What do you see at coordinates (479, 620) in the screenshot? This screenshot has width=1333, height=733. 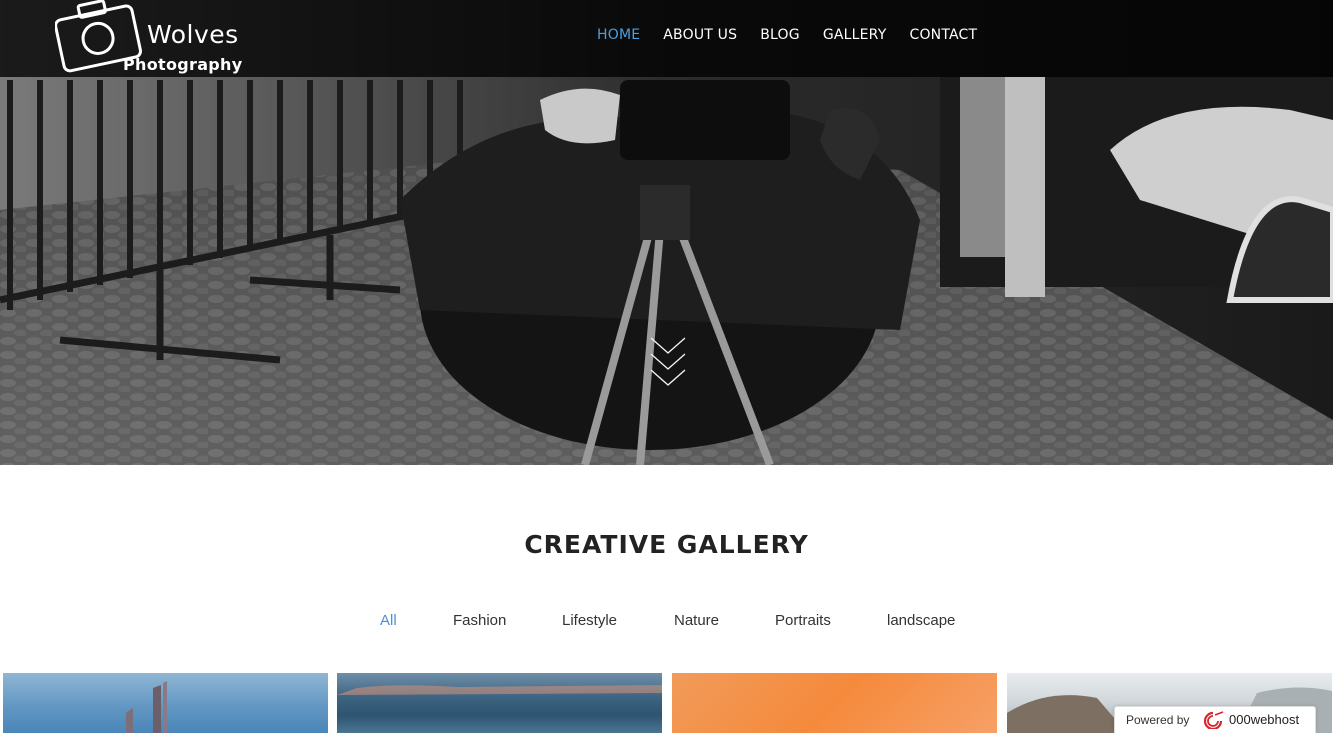 I see `filter-fashion: Fashion` at bounding box center [479, 620].